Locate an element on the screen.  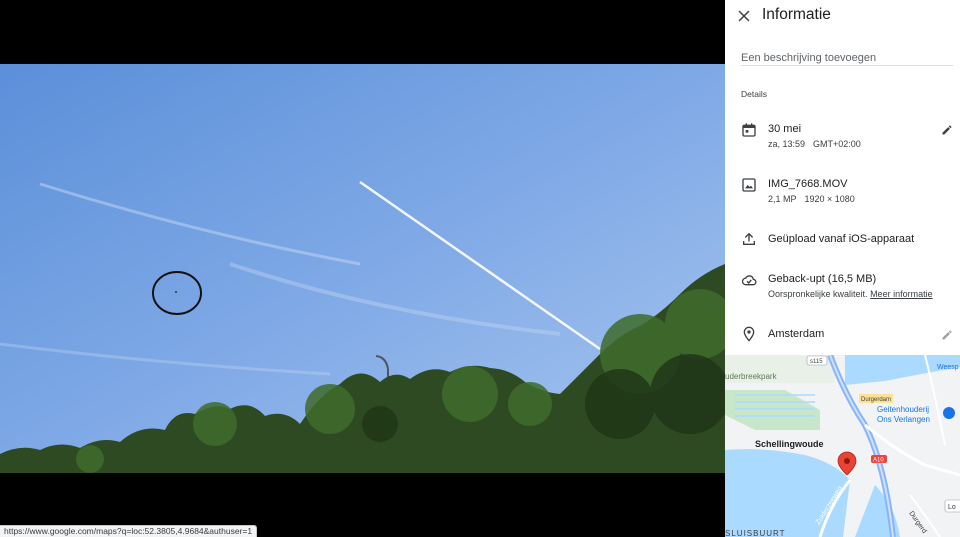
close-button is located at coordinates (744, 16).